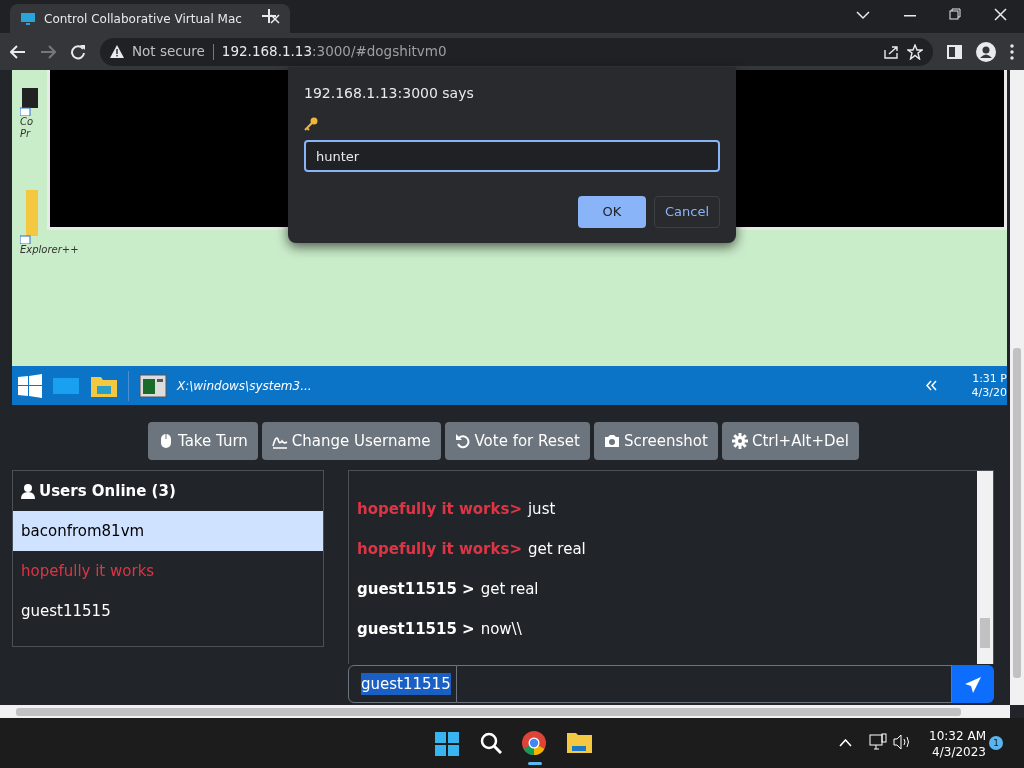 This screenshot has width=1024, height=768. What do you see at coordinates (988, 392) in the screenshot?
I see `vm-clock-date: 4/3/20` at bounding box center [988, 392].